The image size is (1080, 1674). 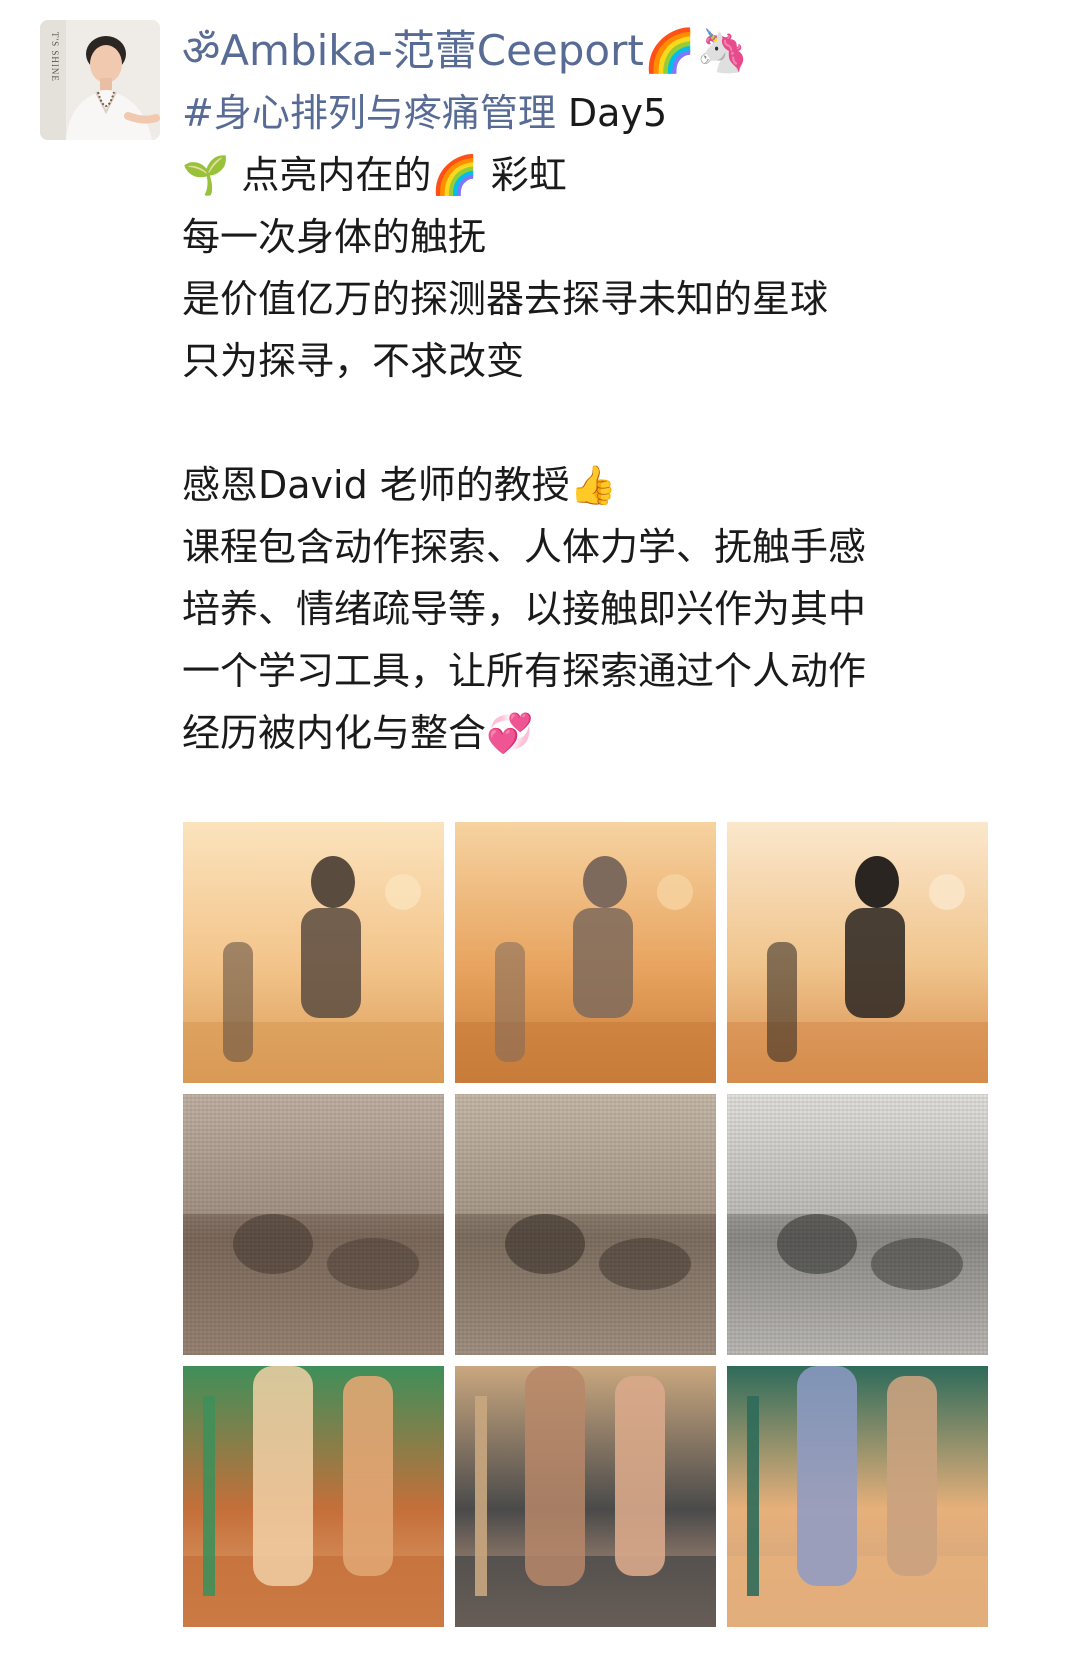 I want to click on author-nickname: ॐAmbika-范蕾Ceeport🌈🦄, so click(x=612, y=52).